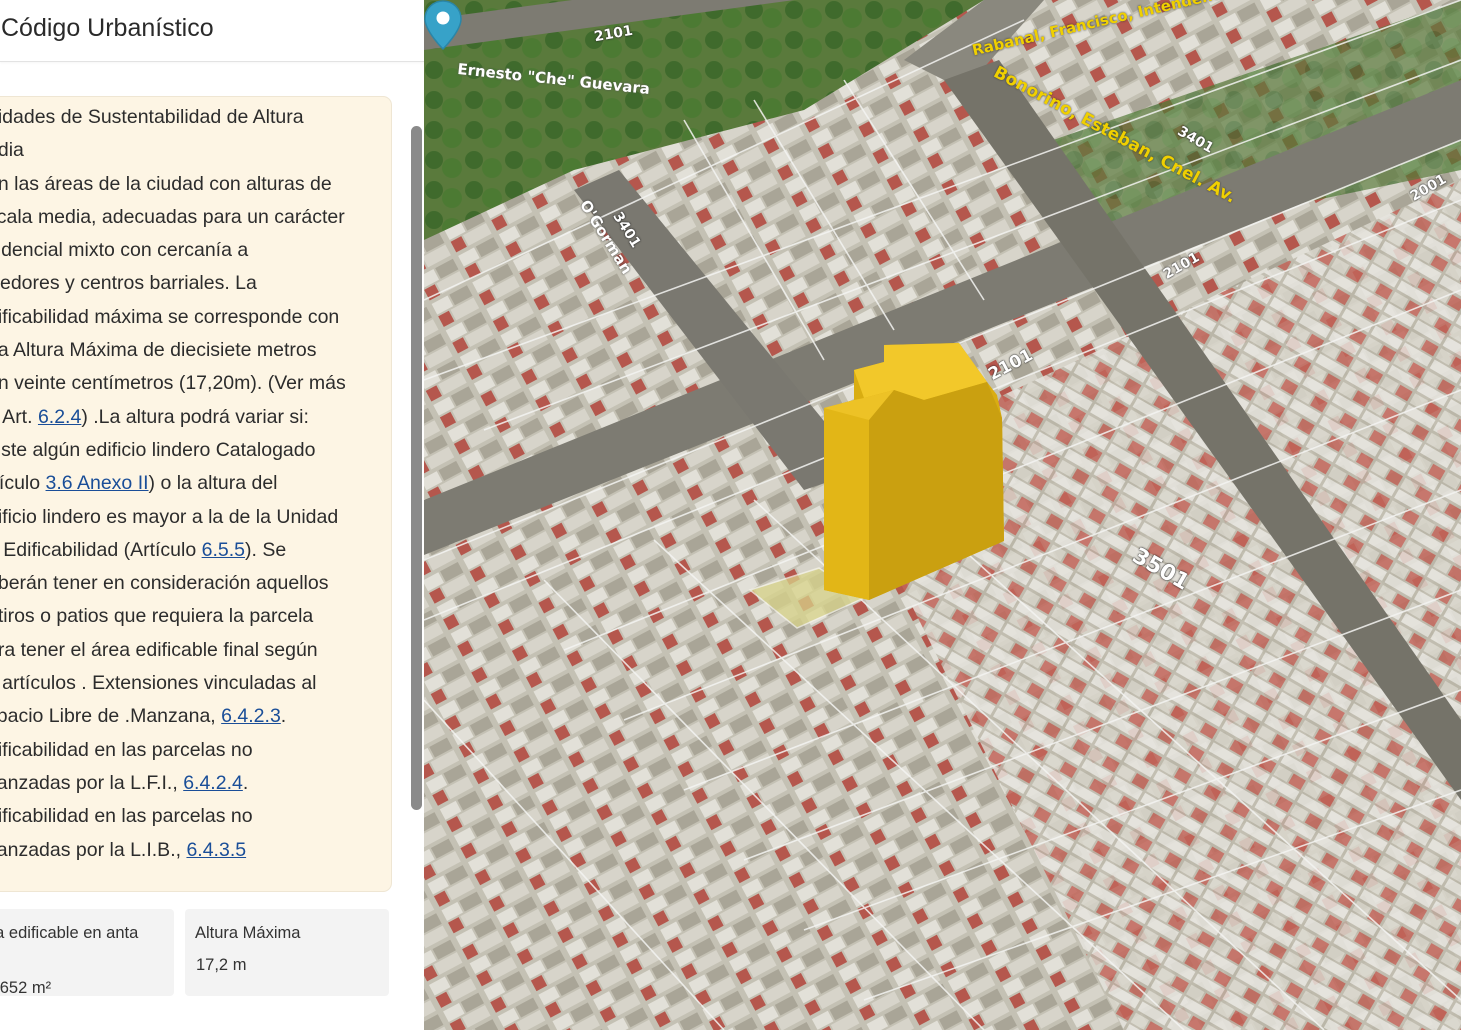 The height and width of the screenshot is (1030, 1461). I want to click on info-line: scala media, adecuadas para un carácter, so click(172, 216).